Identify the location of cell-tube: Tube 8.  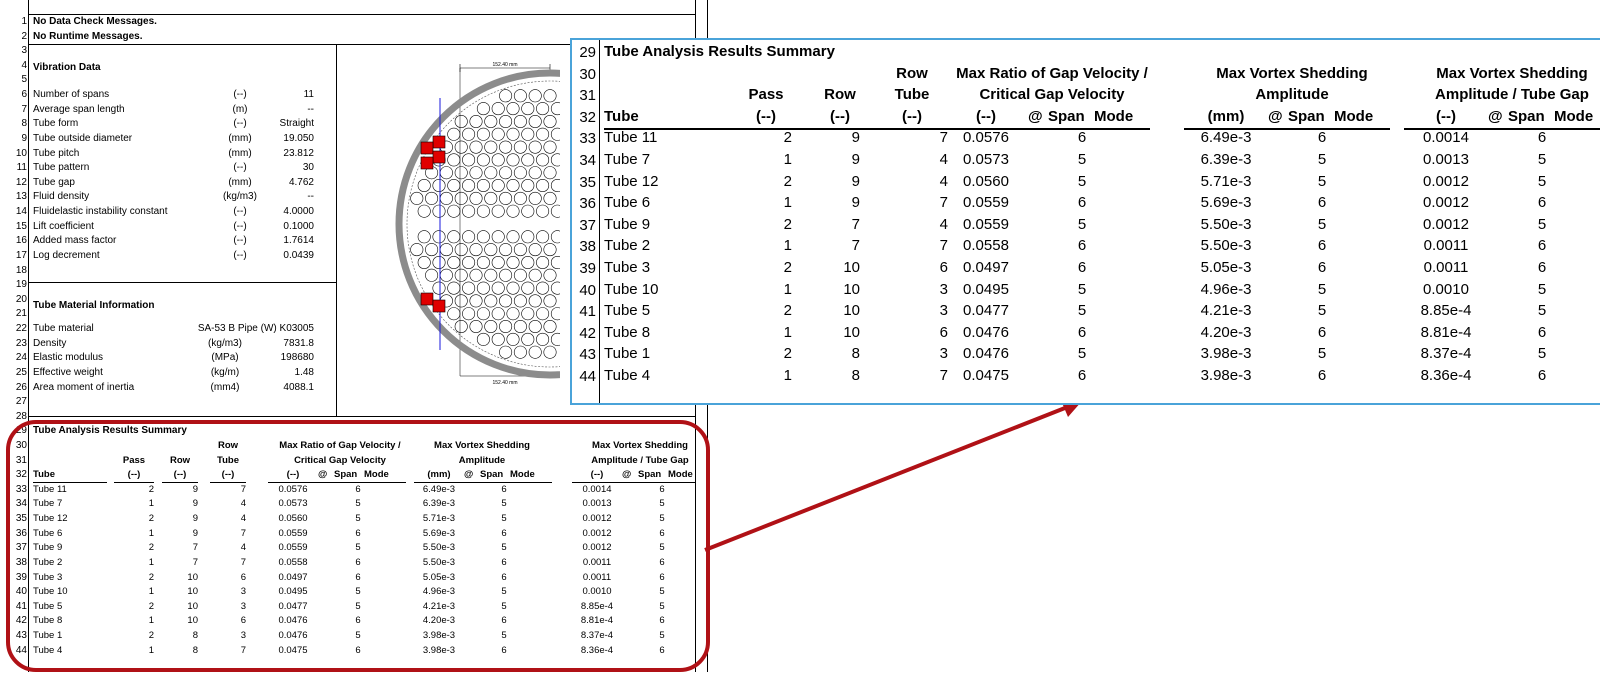
(627, 332).